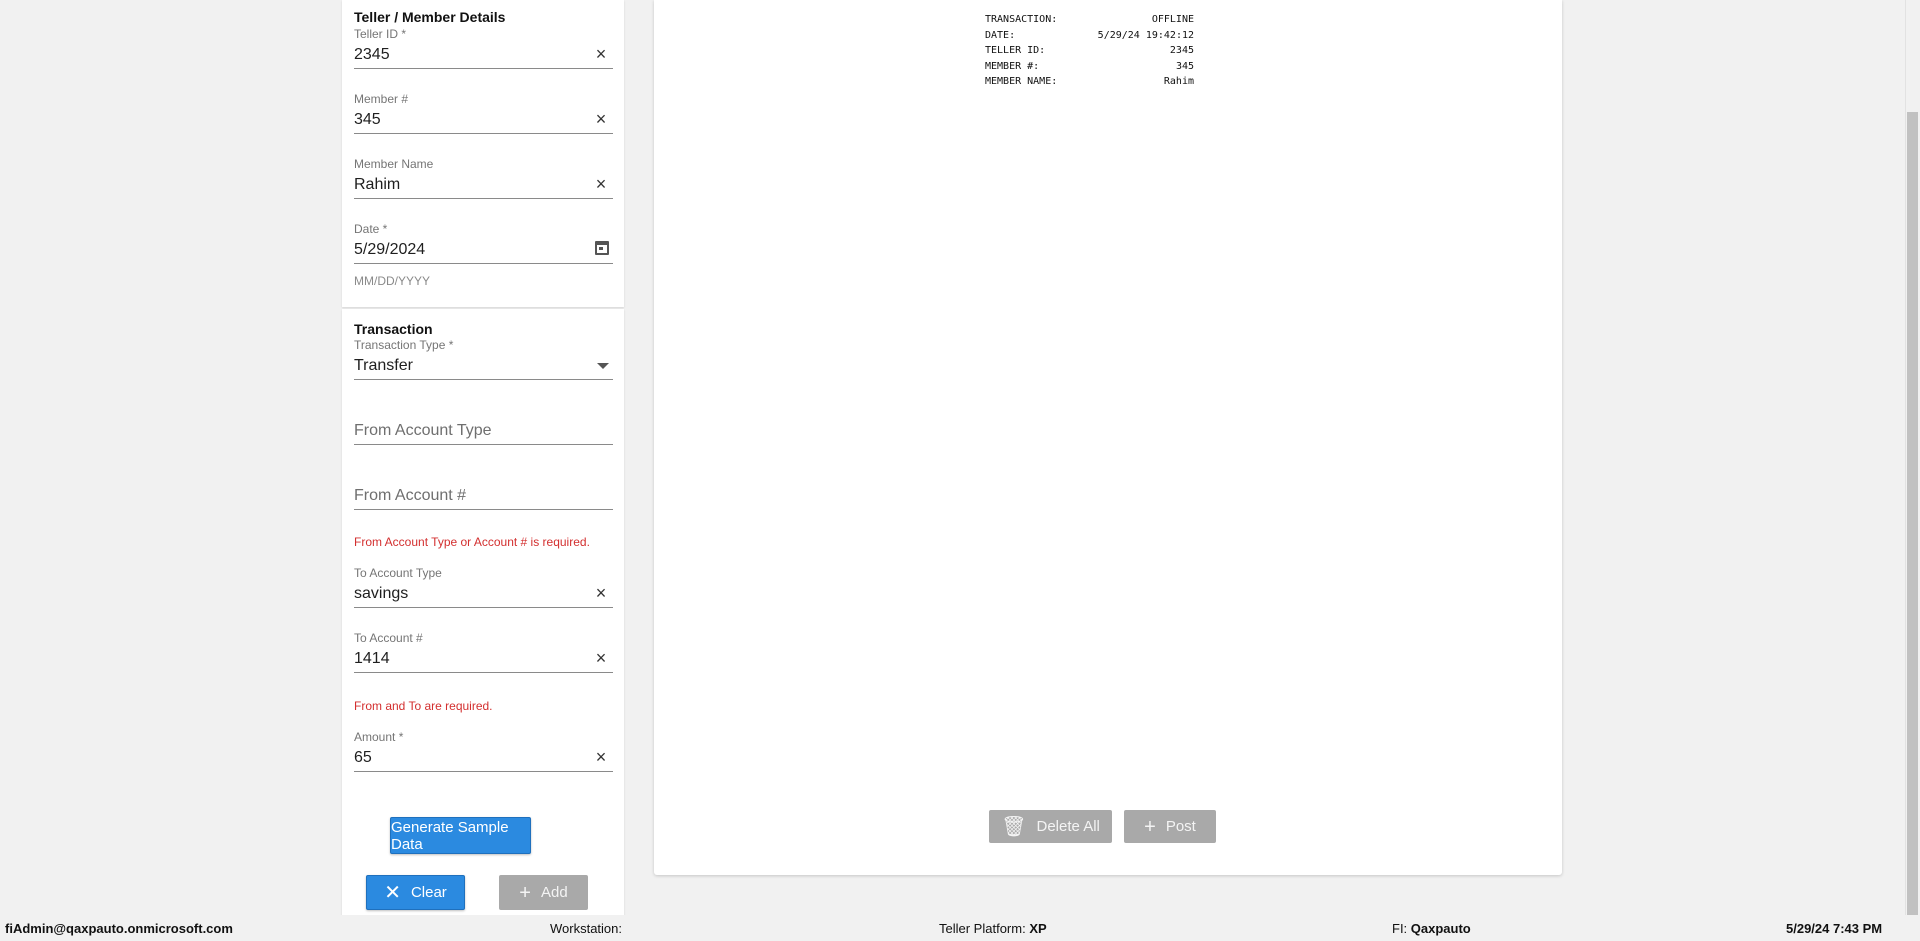 This screenshot has height=941, width=1920. I want to click on calendar-icon, so click(602, 248).